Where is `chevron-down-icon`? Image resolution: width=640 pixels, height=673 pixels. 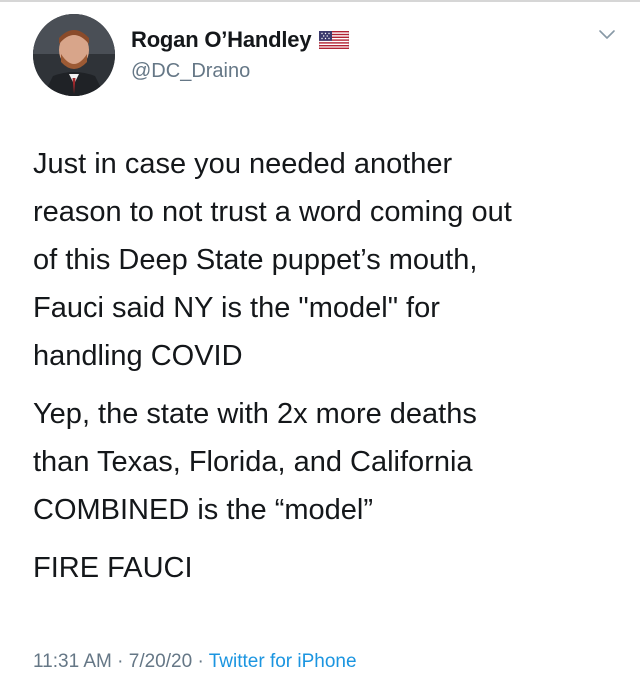 chevron-down-icon is located at coordinates (607, 34).